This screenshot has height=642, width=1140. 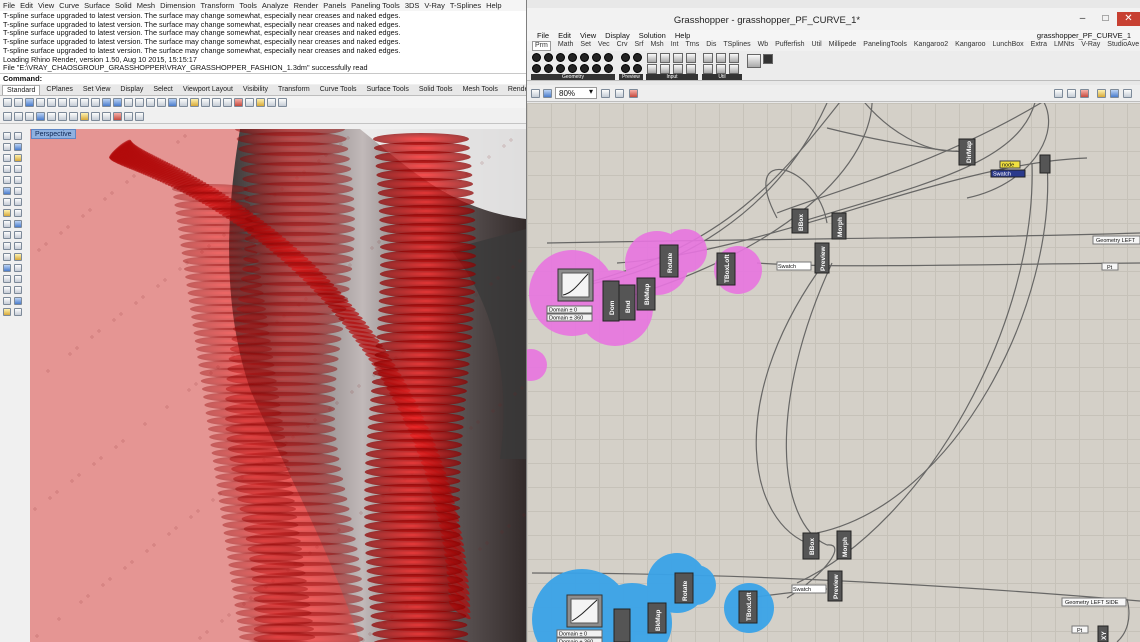 I want to click on zoom-window-icon, so click(x=139, y=102).